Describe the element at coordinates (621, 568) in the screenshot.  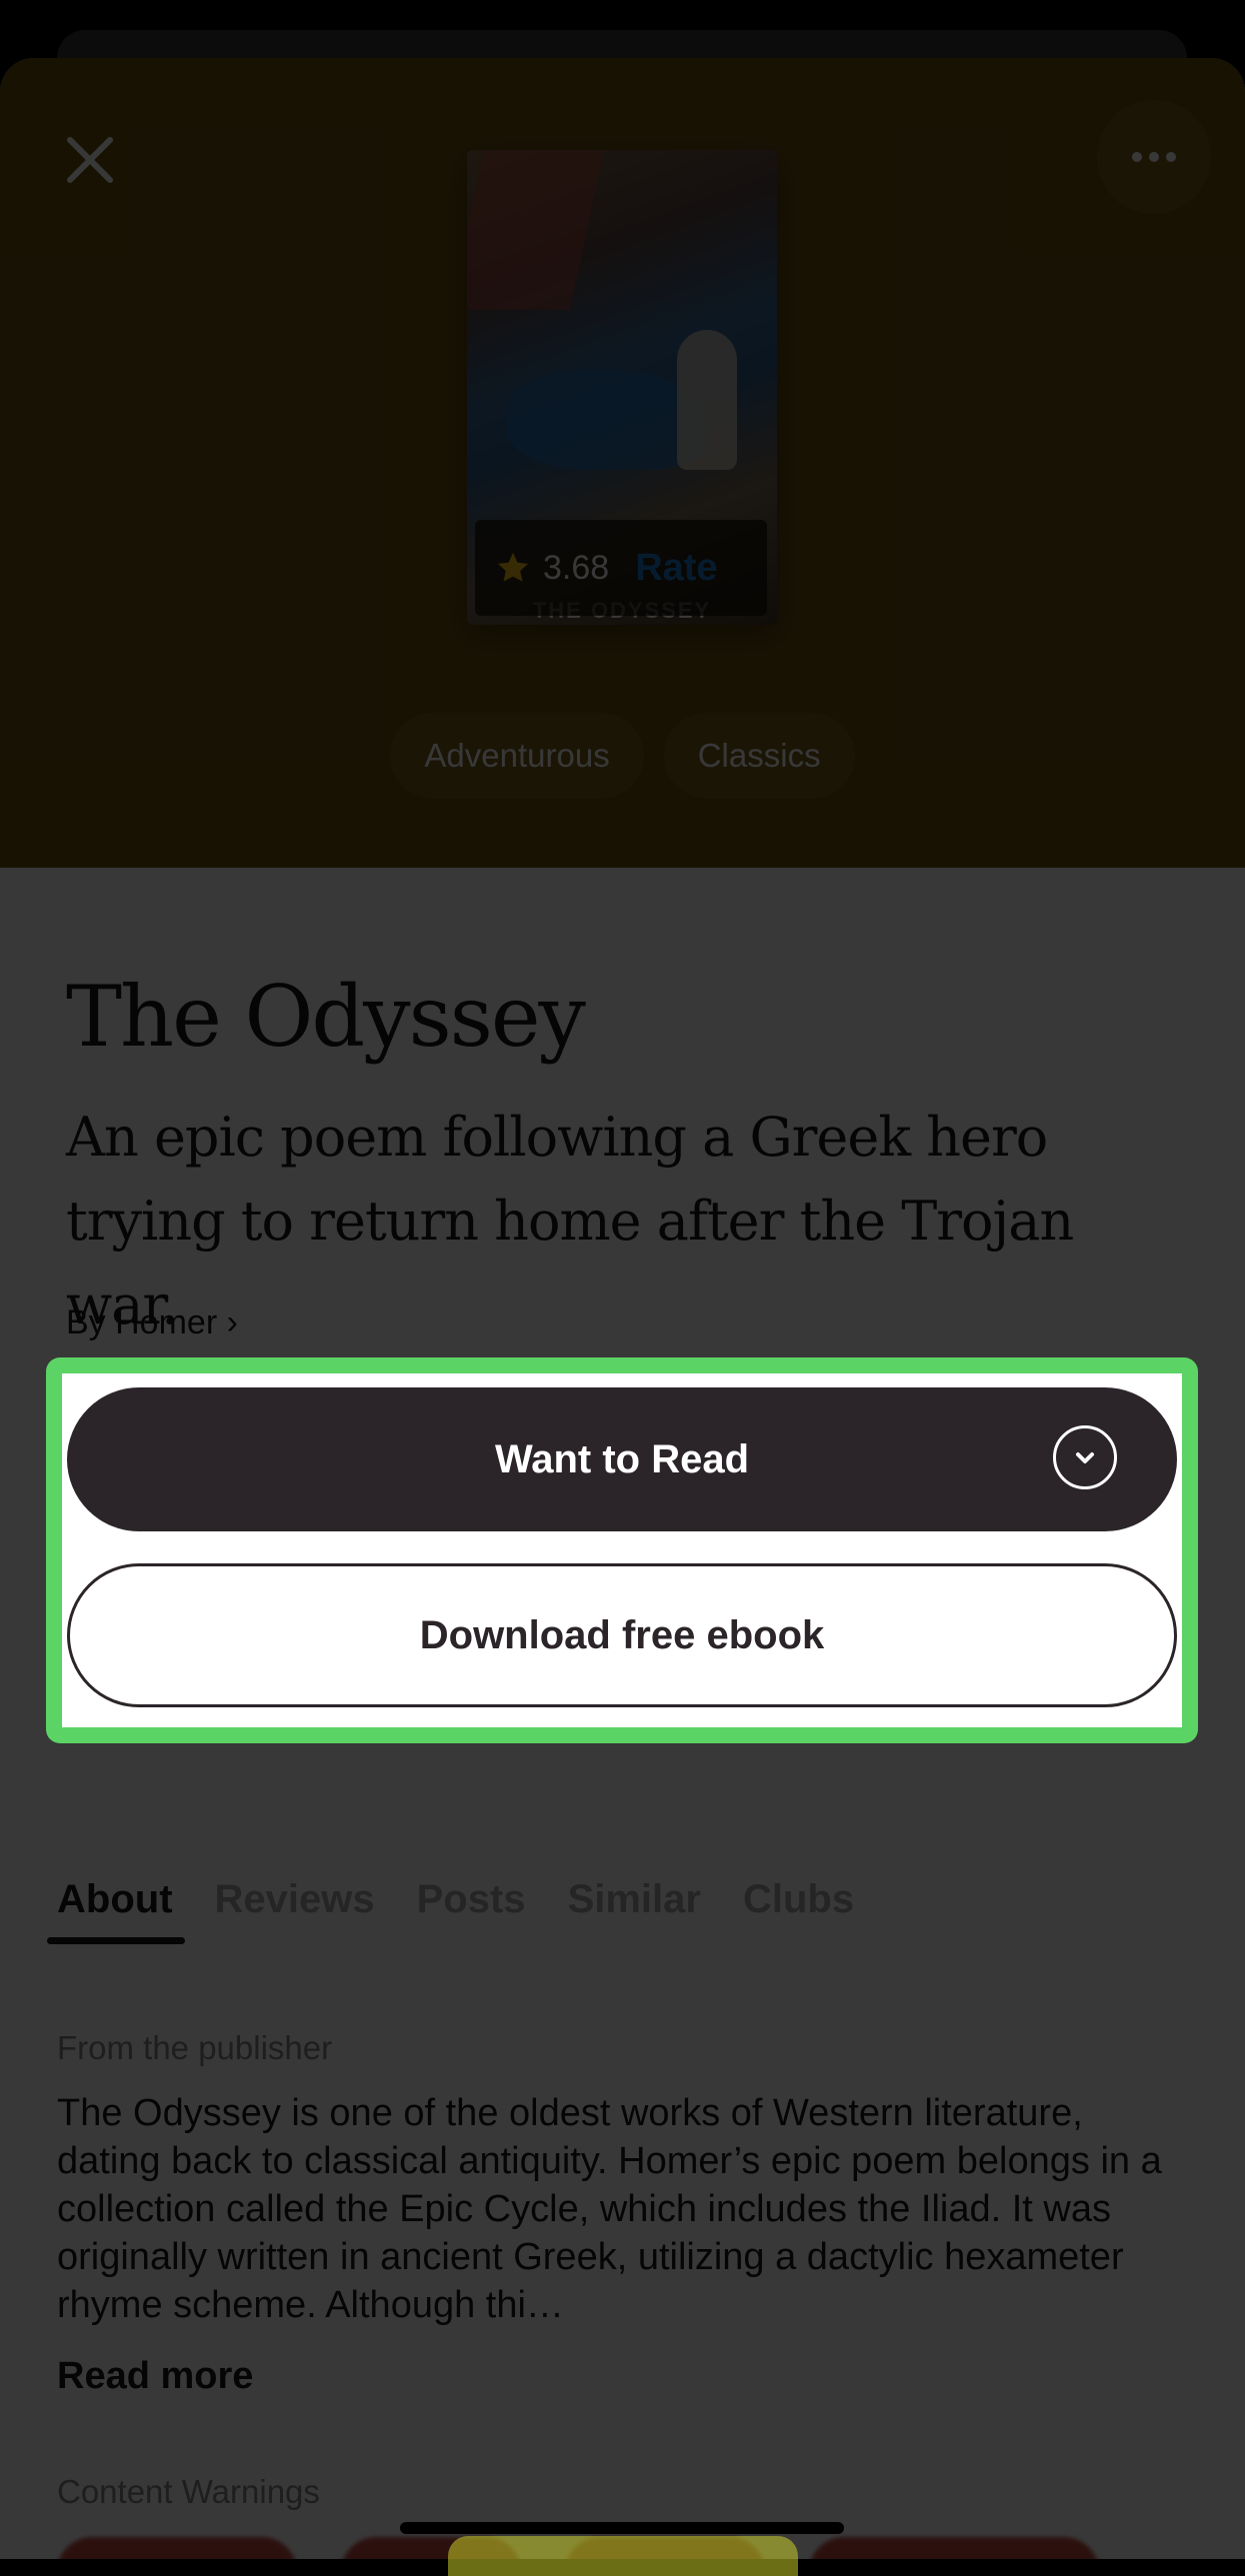
I see `rating-bar: 3.68 Rate` at that location.